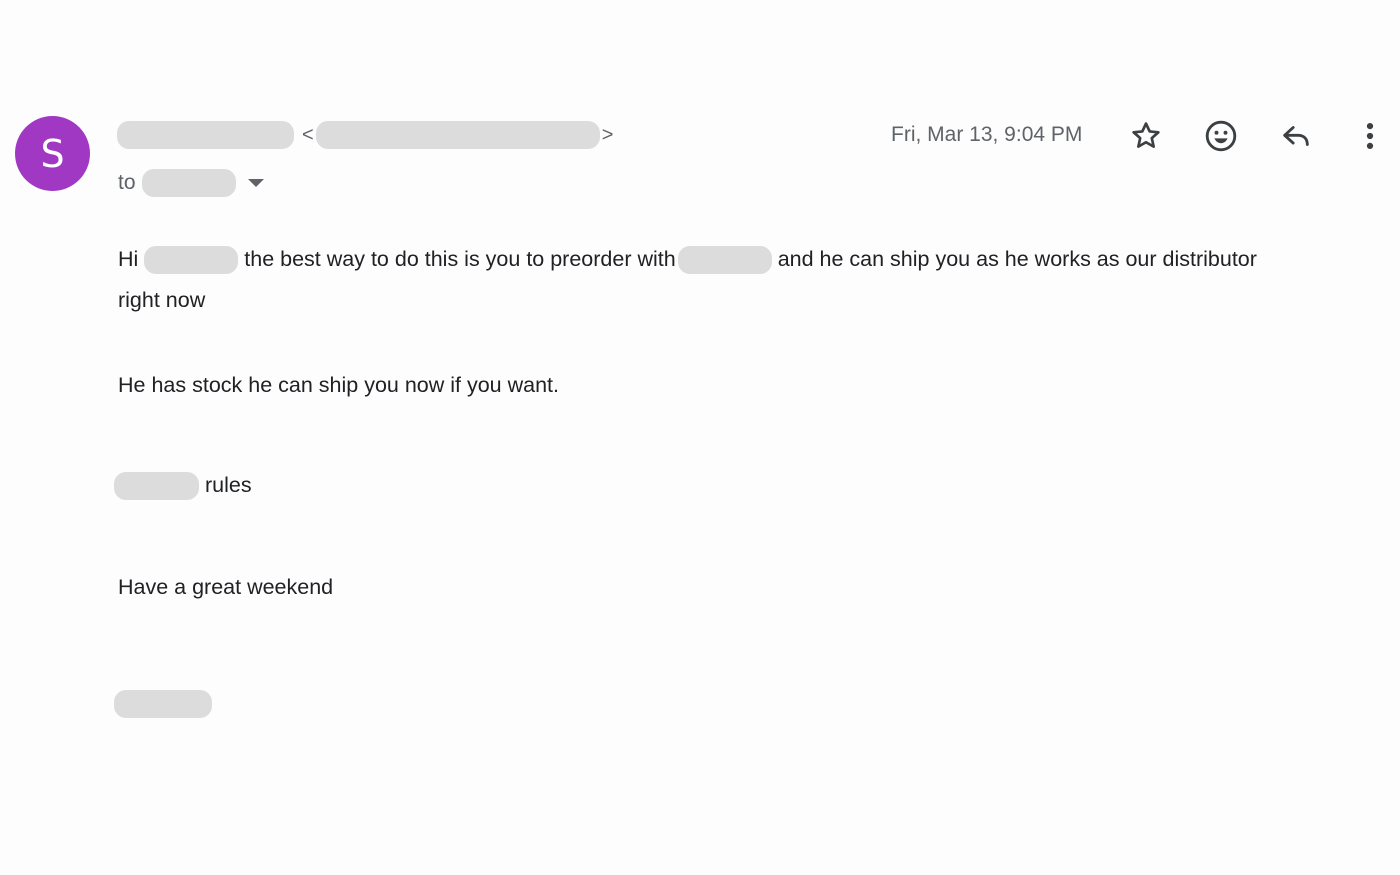 This screenshot has height=875, width=1400. I want to click on body-text-segment: rules, so click(228, 485).